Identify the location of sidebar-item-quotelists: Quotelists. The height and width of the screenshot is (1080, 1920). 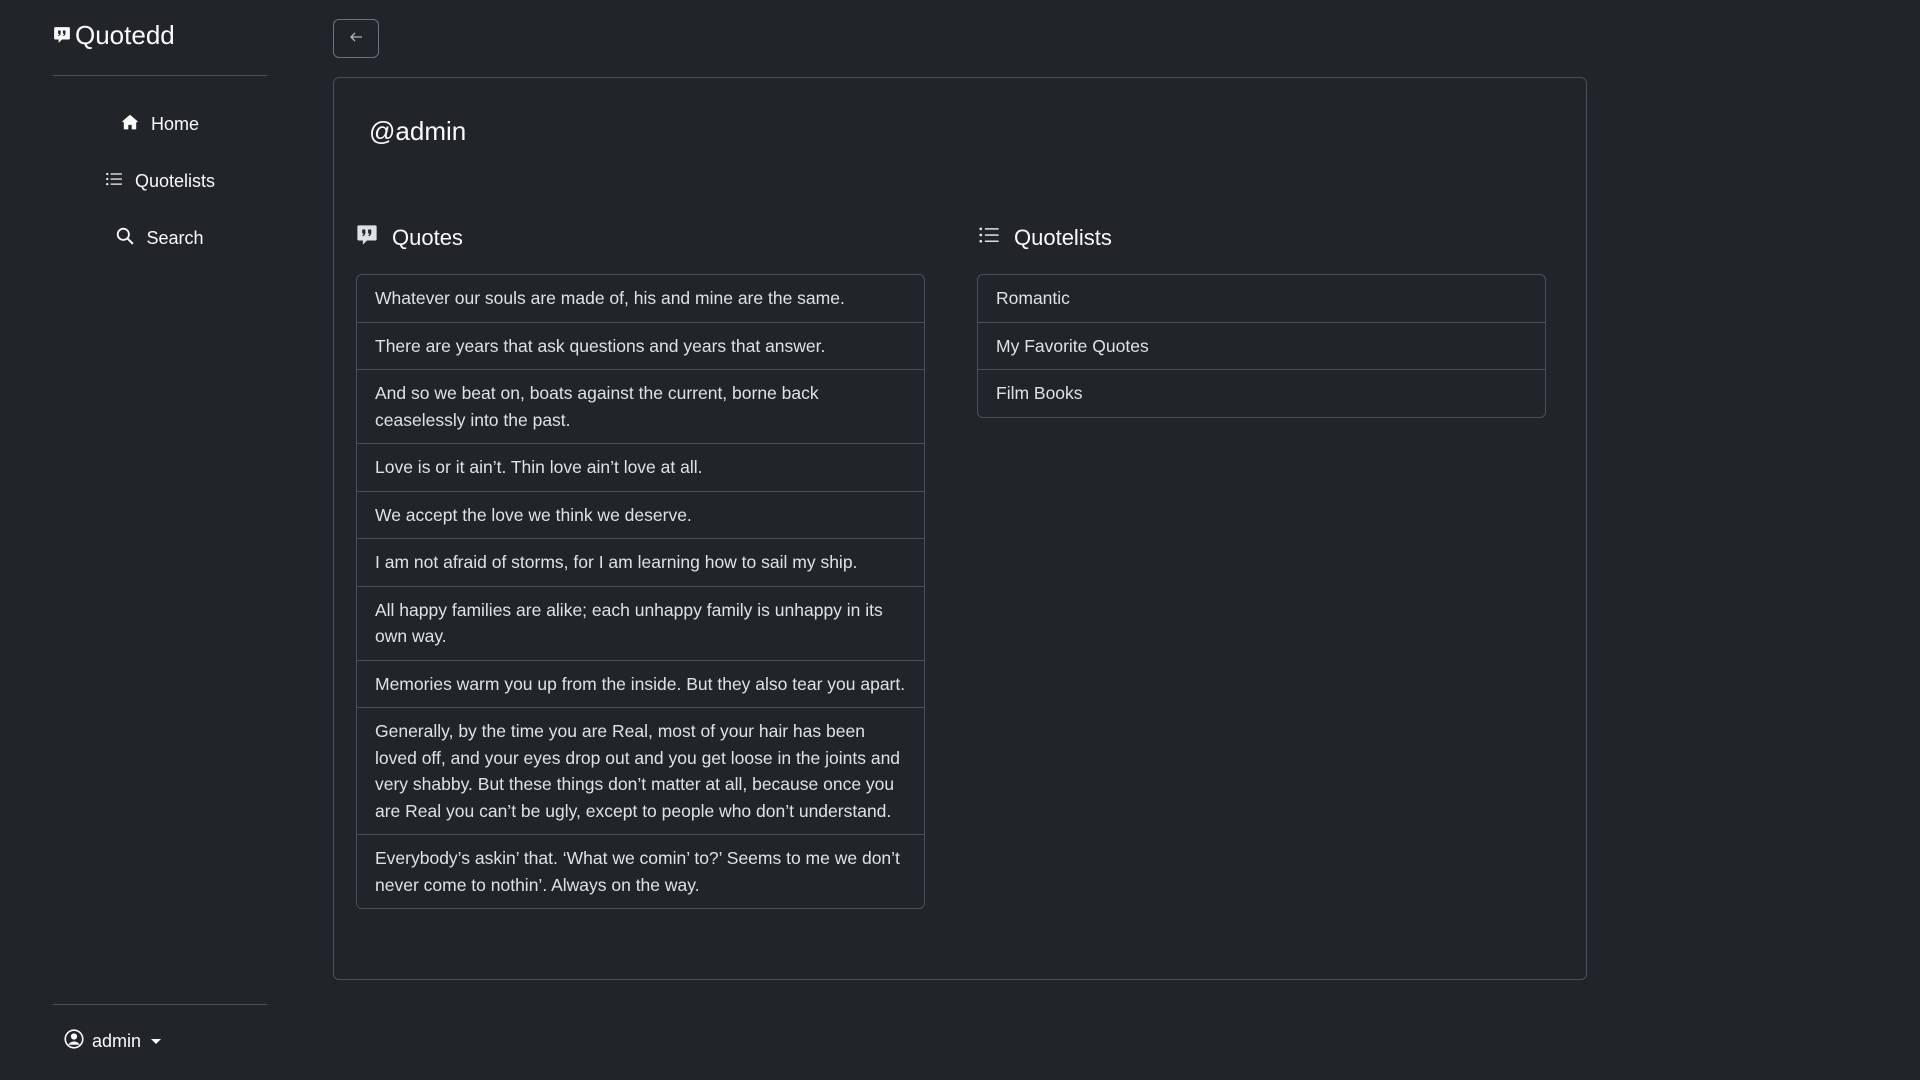
(160, 181).